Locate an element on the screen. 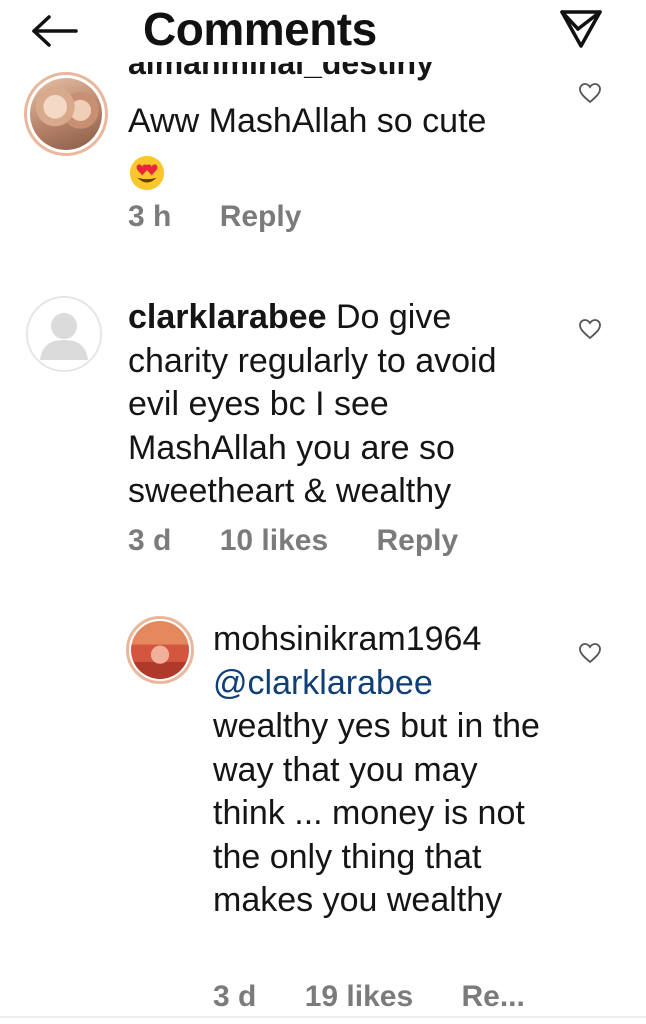  default-avatar-icon is located at coordinates (64, 334).